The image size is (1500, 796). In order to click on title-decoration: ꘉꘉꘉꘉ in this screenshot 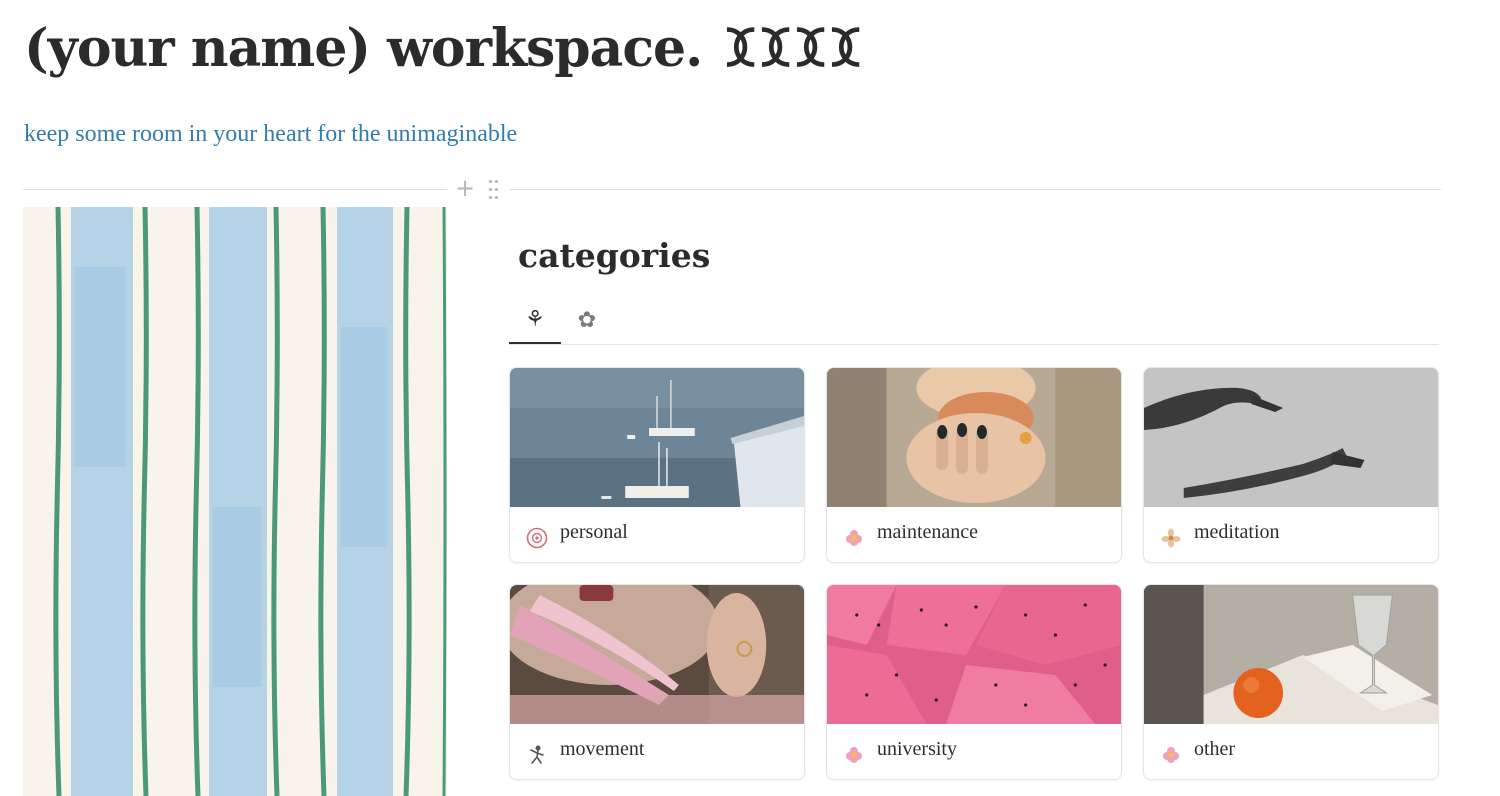, I will do `click(794, 48)`.